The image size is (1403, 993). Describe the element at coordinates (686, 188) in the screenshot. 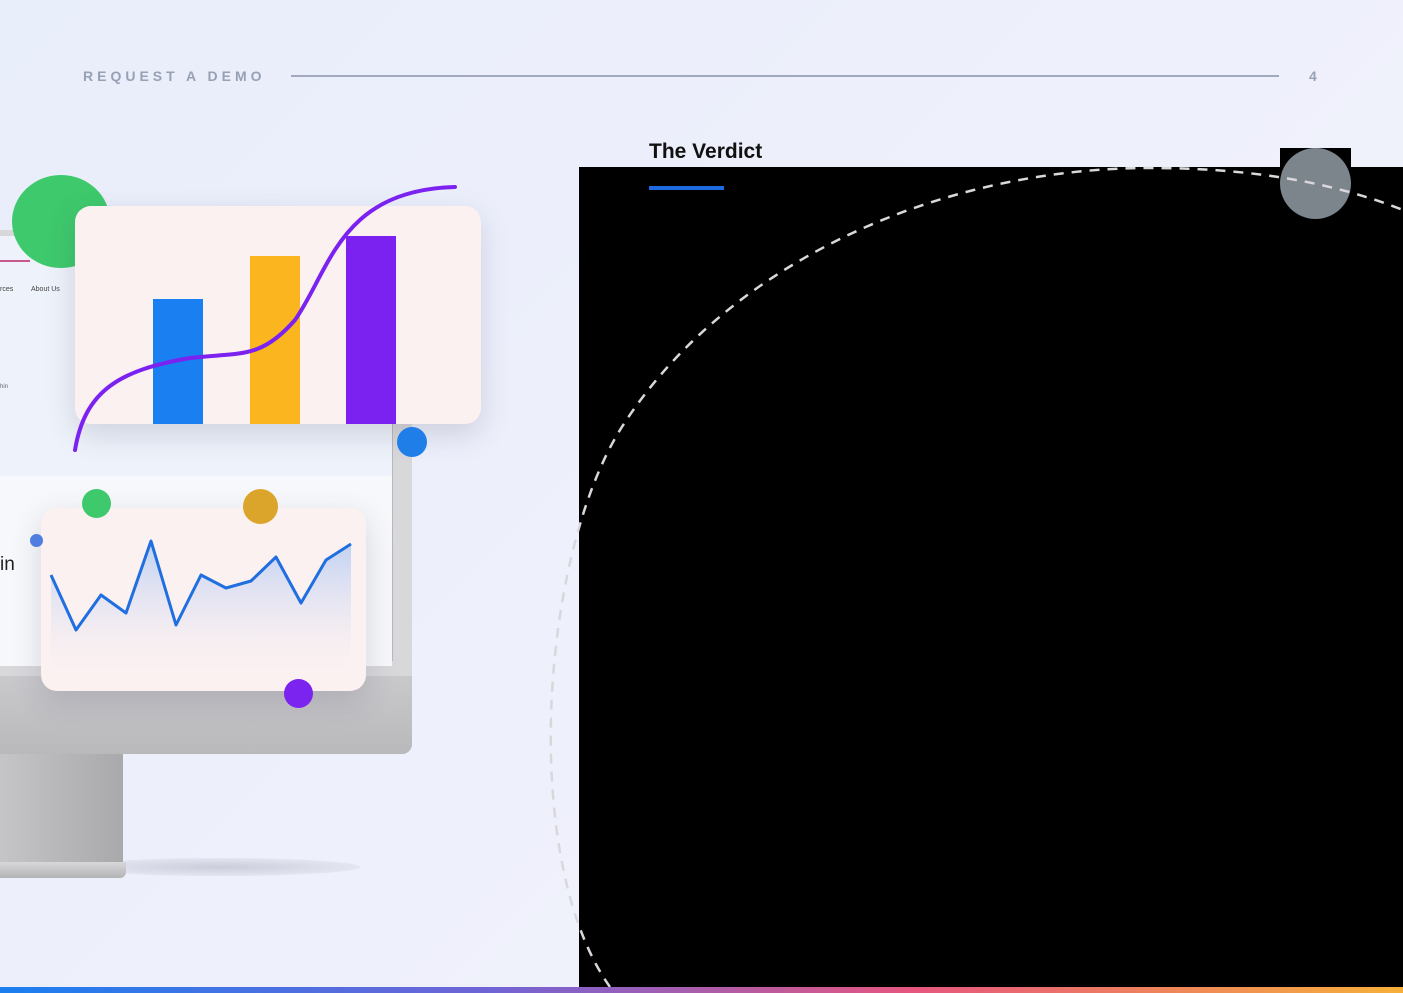

I see `title-underline` at that location.